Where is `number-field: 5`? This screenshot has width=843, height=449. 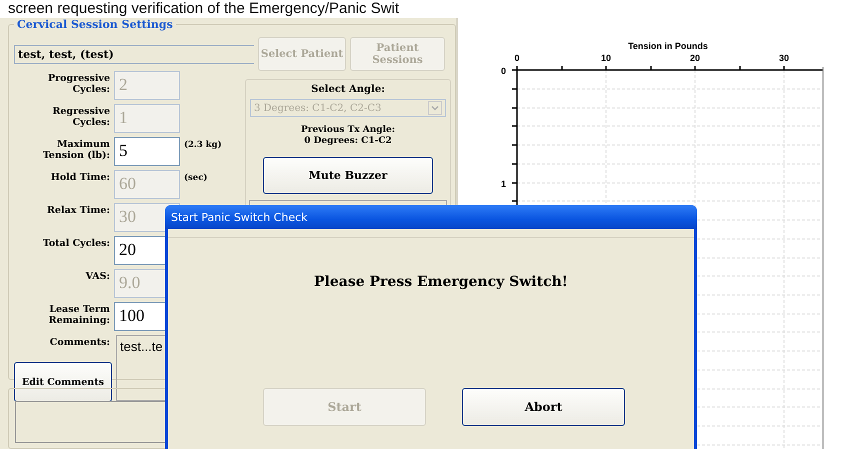
number-field: 5 is located at coordinates (147, 151).